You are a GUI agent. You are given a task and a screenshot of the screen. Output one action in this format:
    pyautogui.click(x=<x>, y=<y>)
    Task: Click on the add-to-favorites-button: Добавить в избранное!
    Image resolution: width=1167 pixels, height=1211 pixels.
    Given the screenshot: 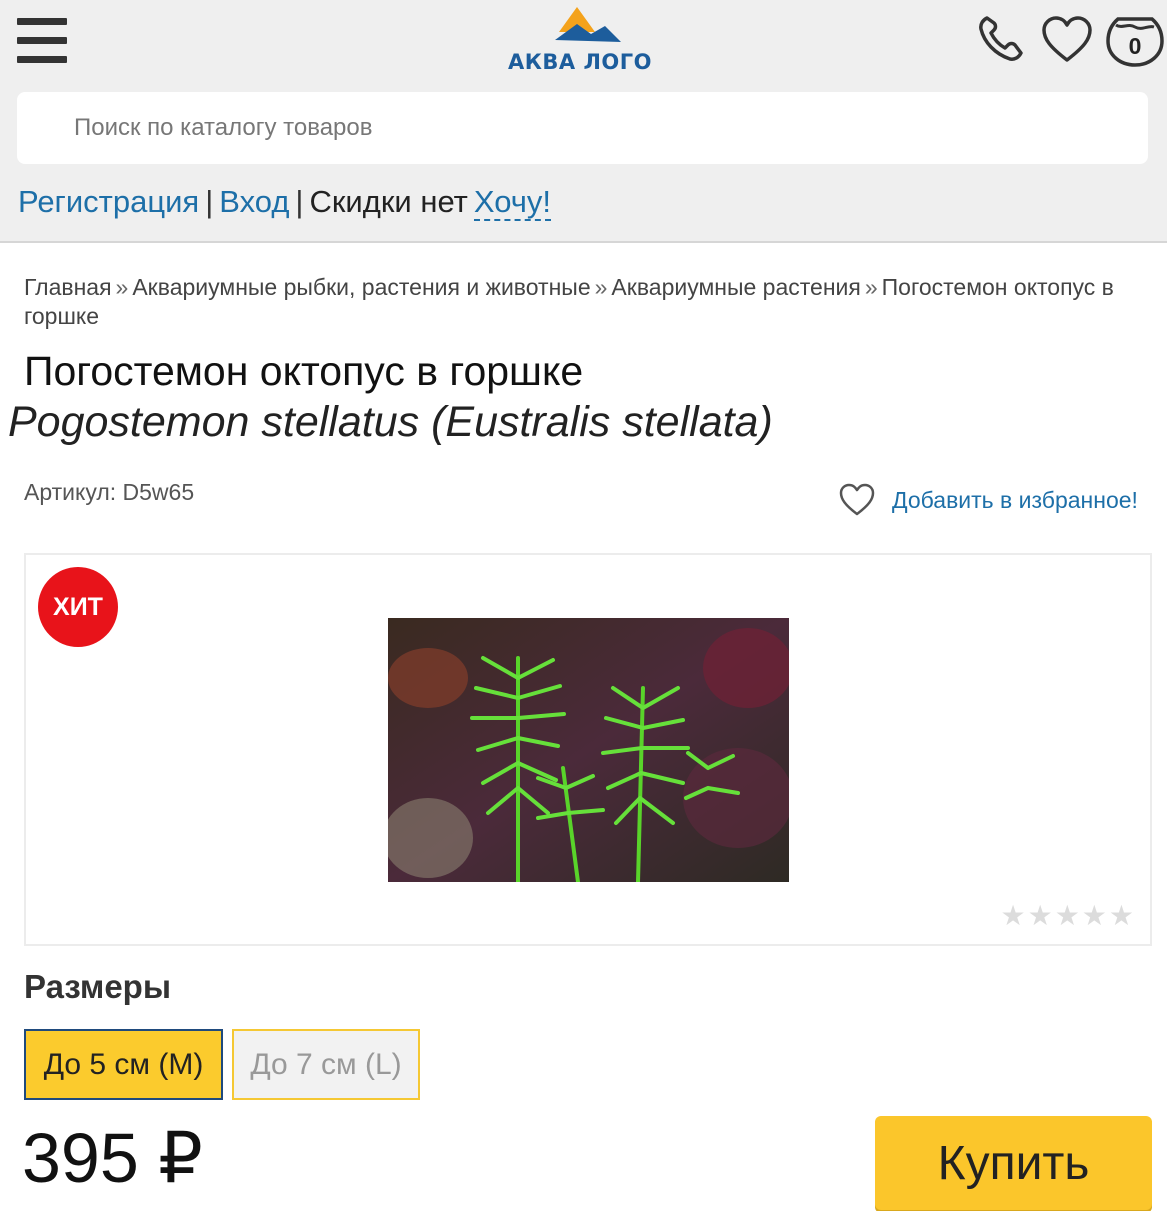 What is the action you would take?
    pyautogui.click(x=996, y=500)
    